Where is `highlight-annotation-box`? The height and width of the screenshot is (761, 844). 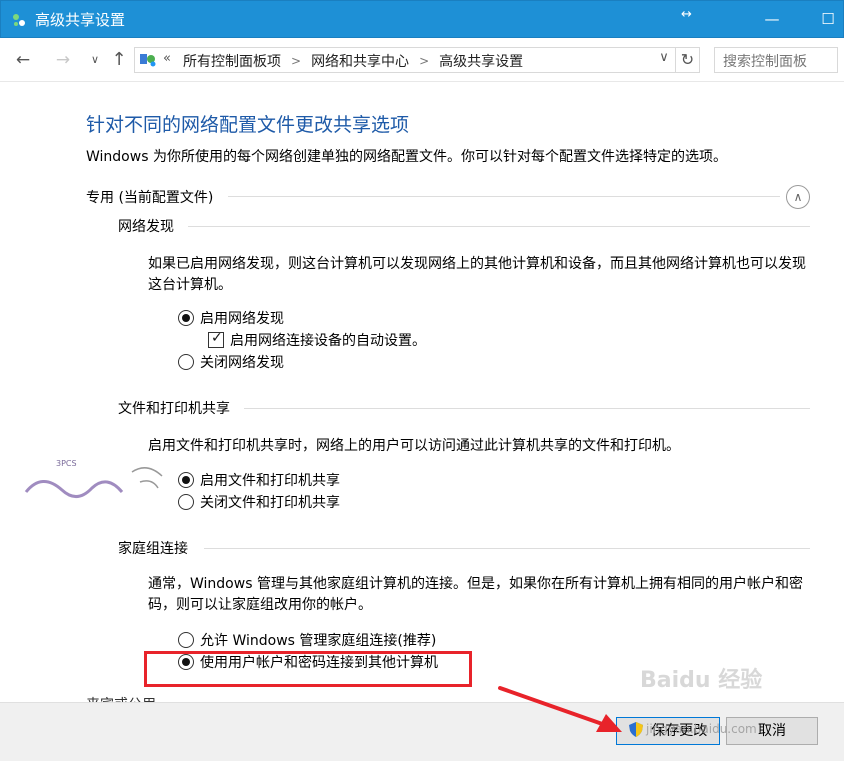 highlight-annotation-box is located at coordinates (308, 669).